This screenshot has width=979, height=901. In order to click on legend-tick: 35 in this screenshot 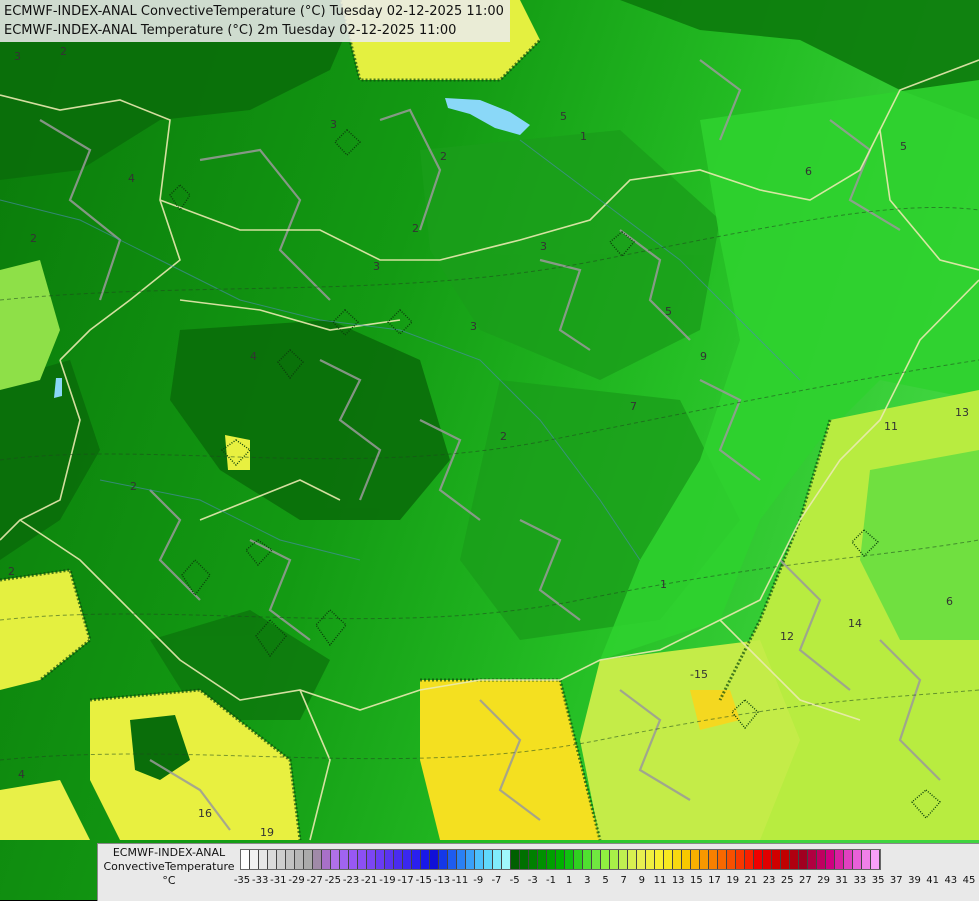, I will do `click(878, 880)`.